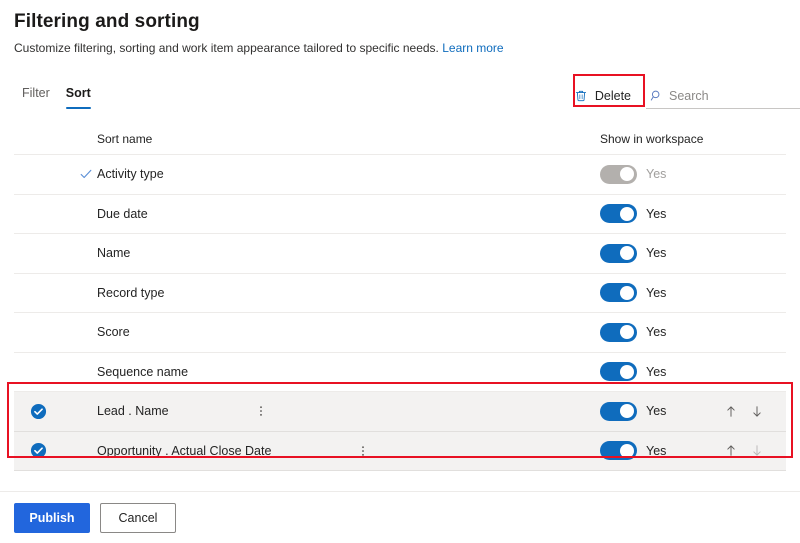 The width and height of the screenshot is (800, 543). What do you see at coordinates (130, 174) in the screenshot?
I see `row-name-label: Activity type` at bounding box center [130, 174].